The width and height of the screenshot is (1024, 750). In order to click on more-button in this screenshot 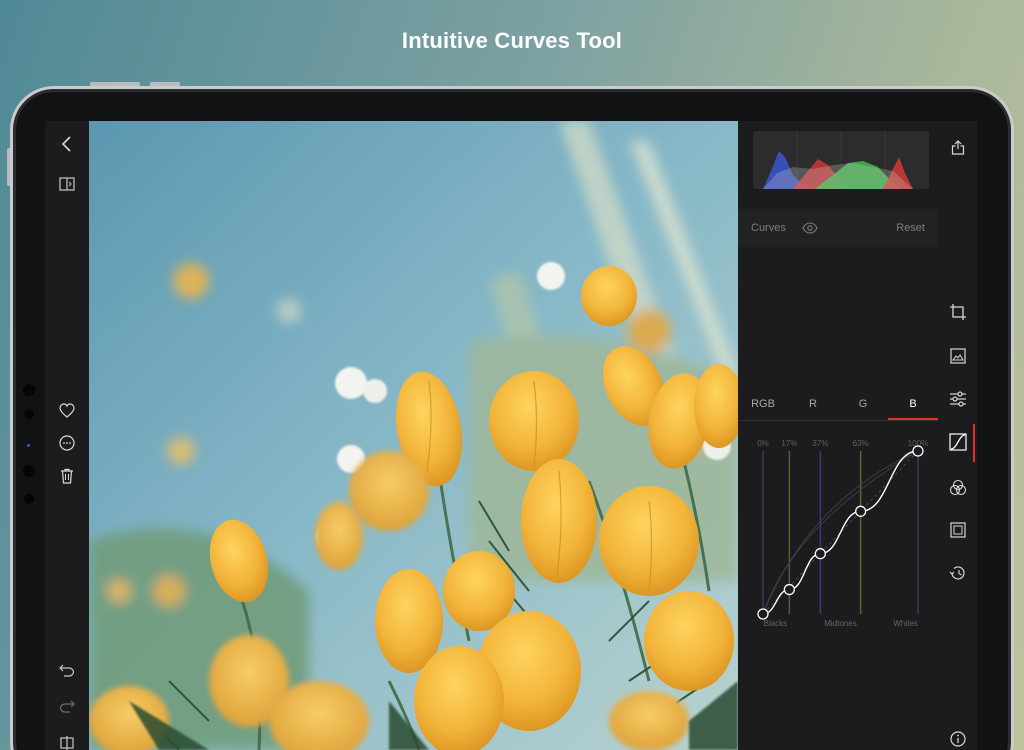, I will do `click(67, 443)`.